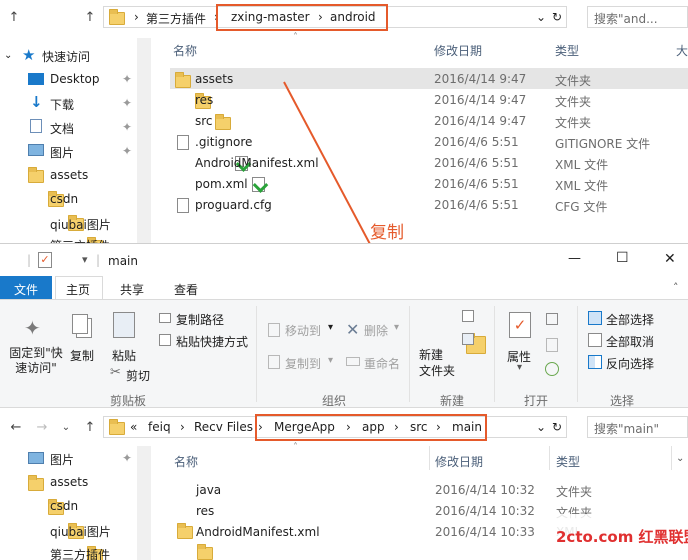 Image resolution: width=688 pixels, height=560 pixels. I want to click on highlight-box, so click(371, 427).